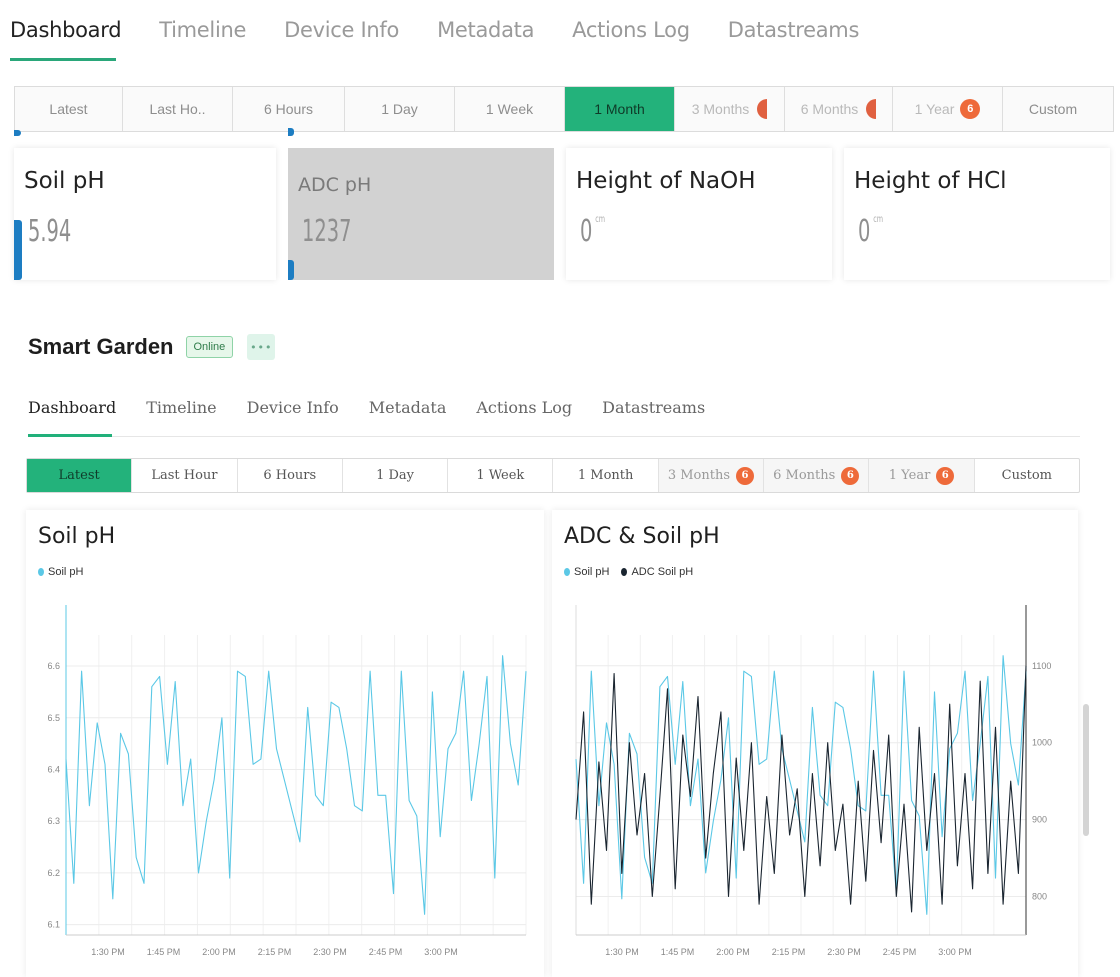  What do you see at coordinates (662, 572) in the screenshot?
I see `legend-label: ADC Soil pH` at bounding box center [662, 572].